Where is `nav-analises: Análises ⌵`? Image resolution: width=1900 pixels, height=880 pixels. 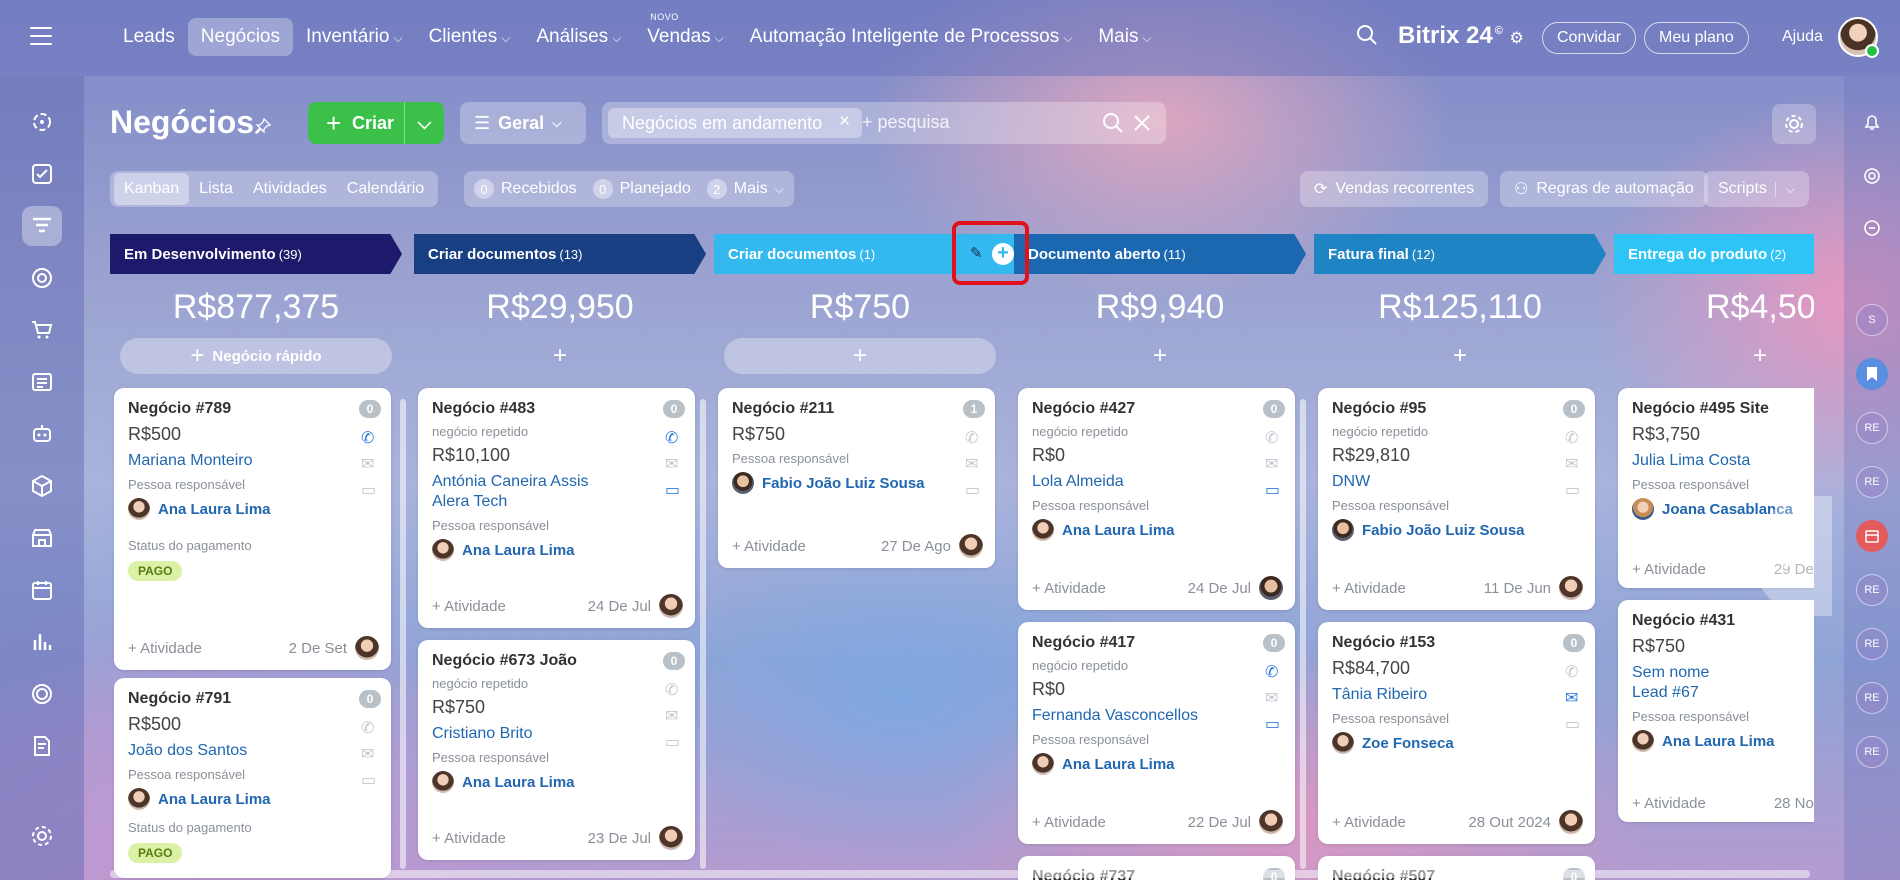
nav-analises: Análises ⌵ is located at coordinates (578, 37).